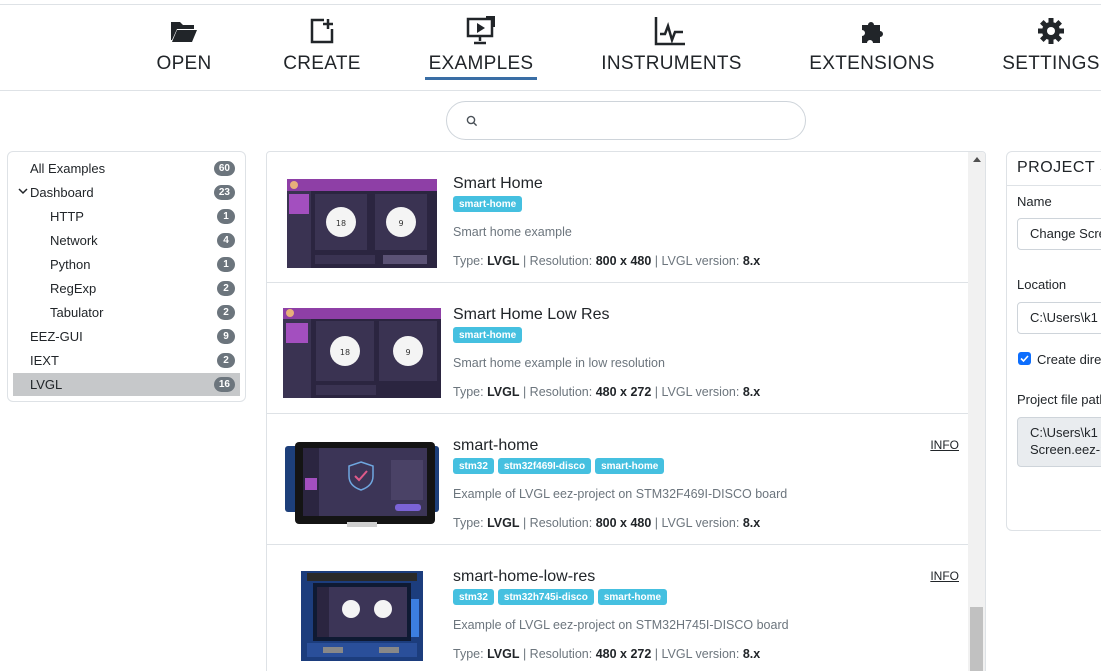 Image resolution: width=1101 pixels, height=671 pixels. What do you see at coordinates (126, 384) in the screenshot?
I see `tree-item-lvgl: LVGL 16` at bounding box center [126, 384].